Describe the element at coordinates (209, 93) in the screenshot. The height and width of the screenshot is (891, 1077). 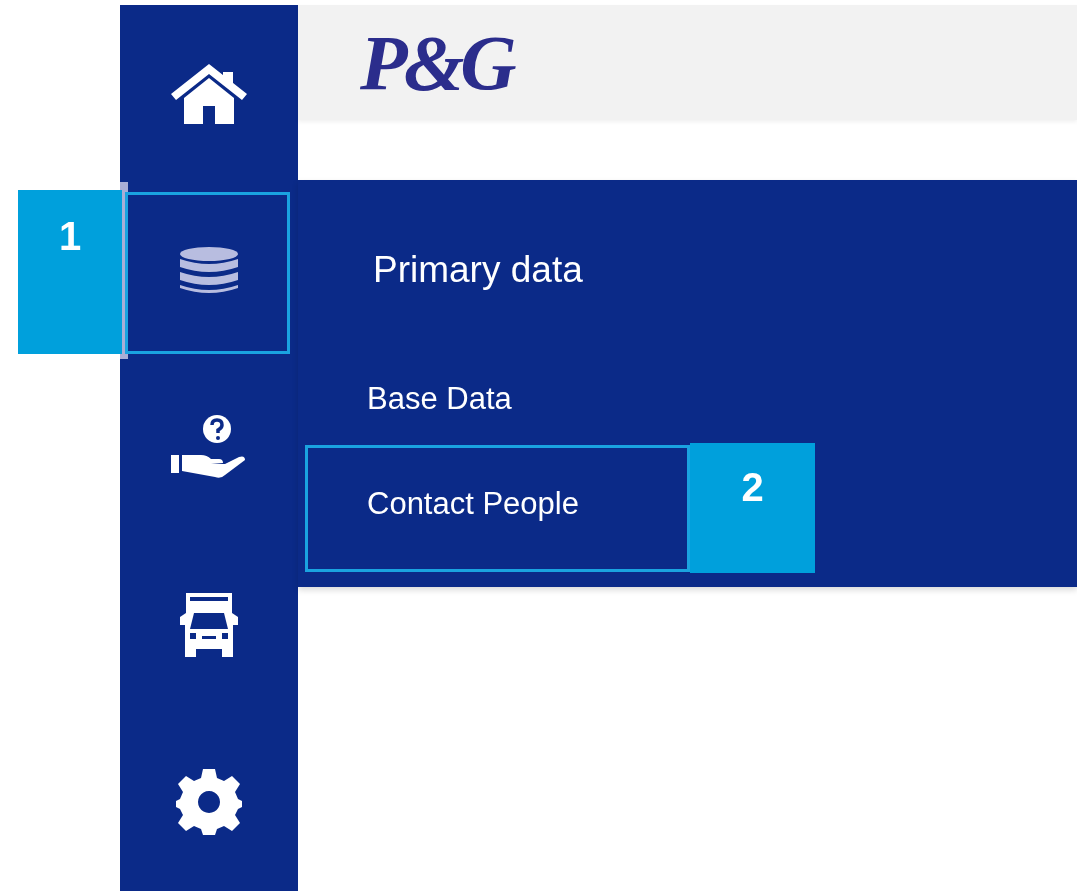
I see `home-icon` at that location.